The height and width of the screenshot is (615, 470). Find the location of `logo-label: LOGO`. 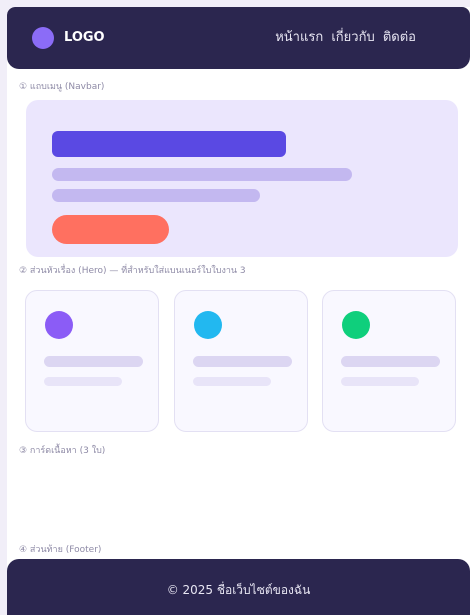

logo-label: LOGO is located at coordinates (84, 38).